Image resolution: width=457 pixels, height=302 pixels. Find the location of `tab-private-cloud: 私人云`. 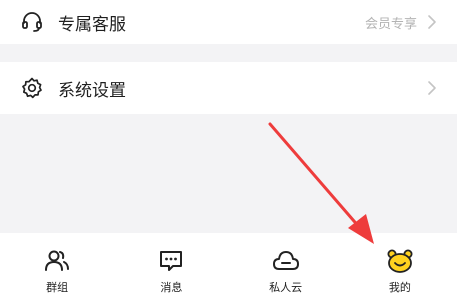

tab-private-cloud: 私人云 is located at coordinates (286, 267).